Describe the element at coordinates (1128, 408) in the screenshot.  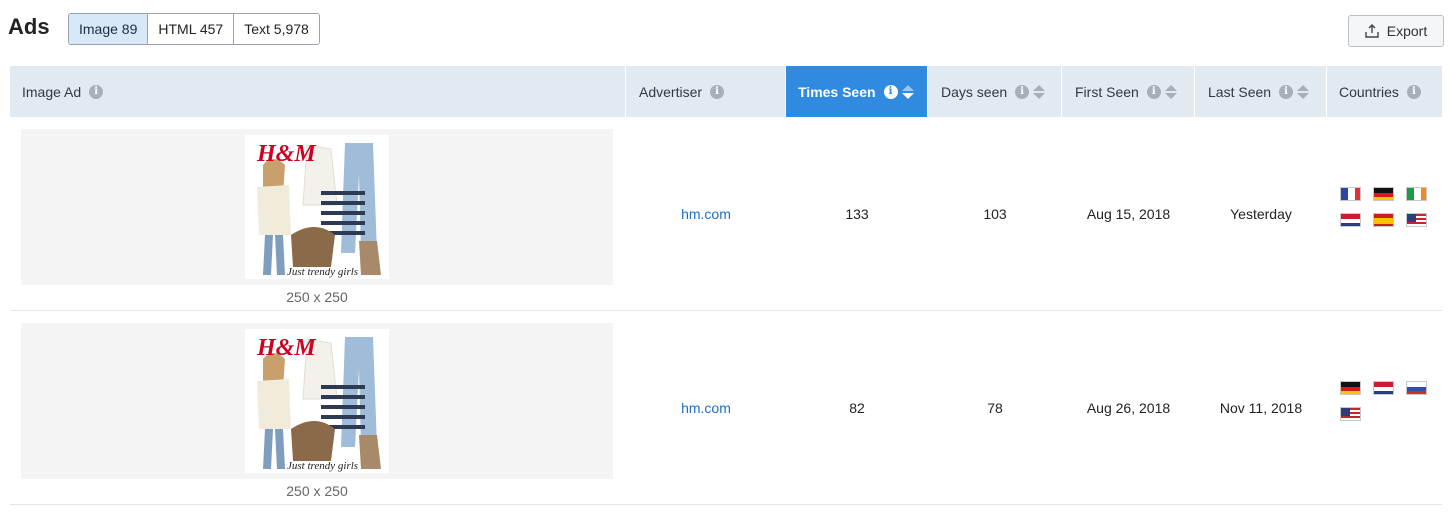
I see `first-seen-cell: Aug 26, 2018` at that location.